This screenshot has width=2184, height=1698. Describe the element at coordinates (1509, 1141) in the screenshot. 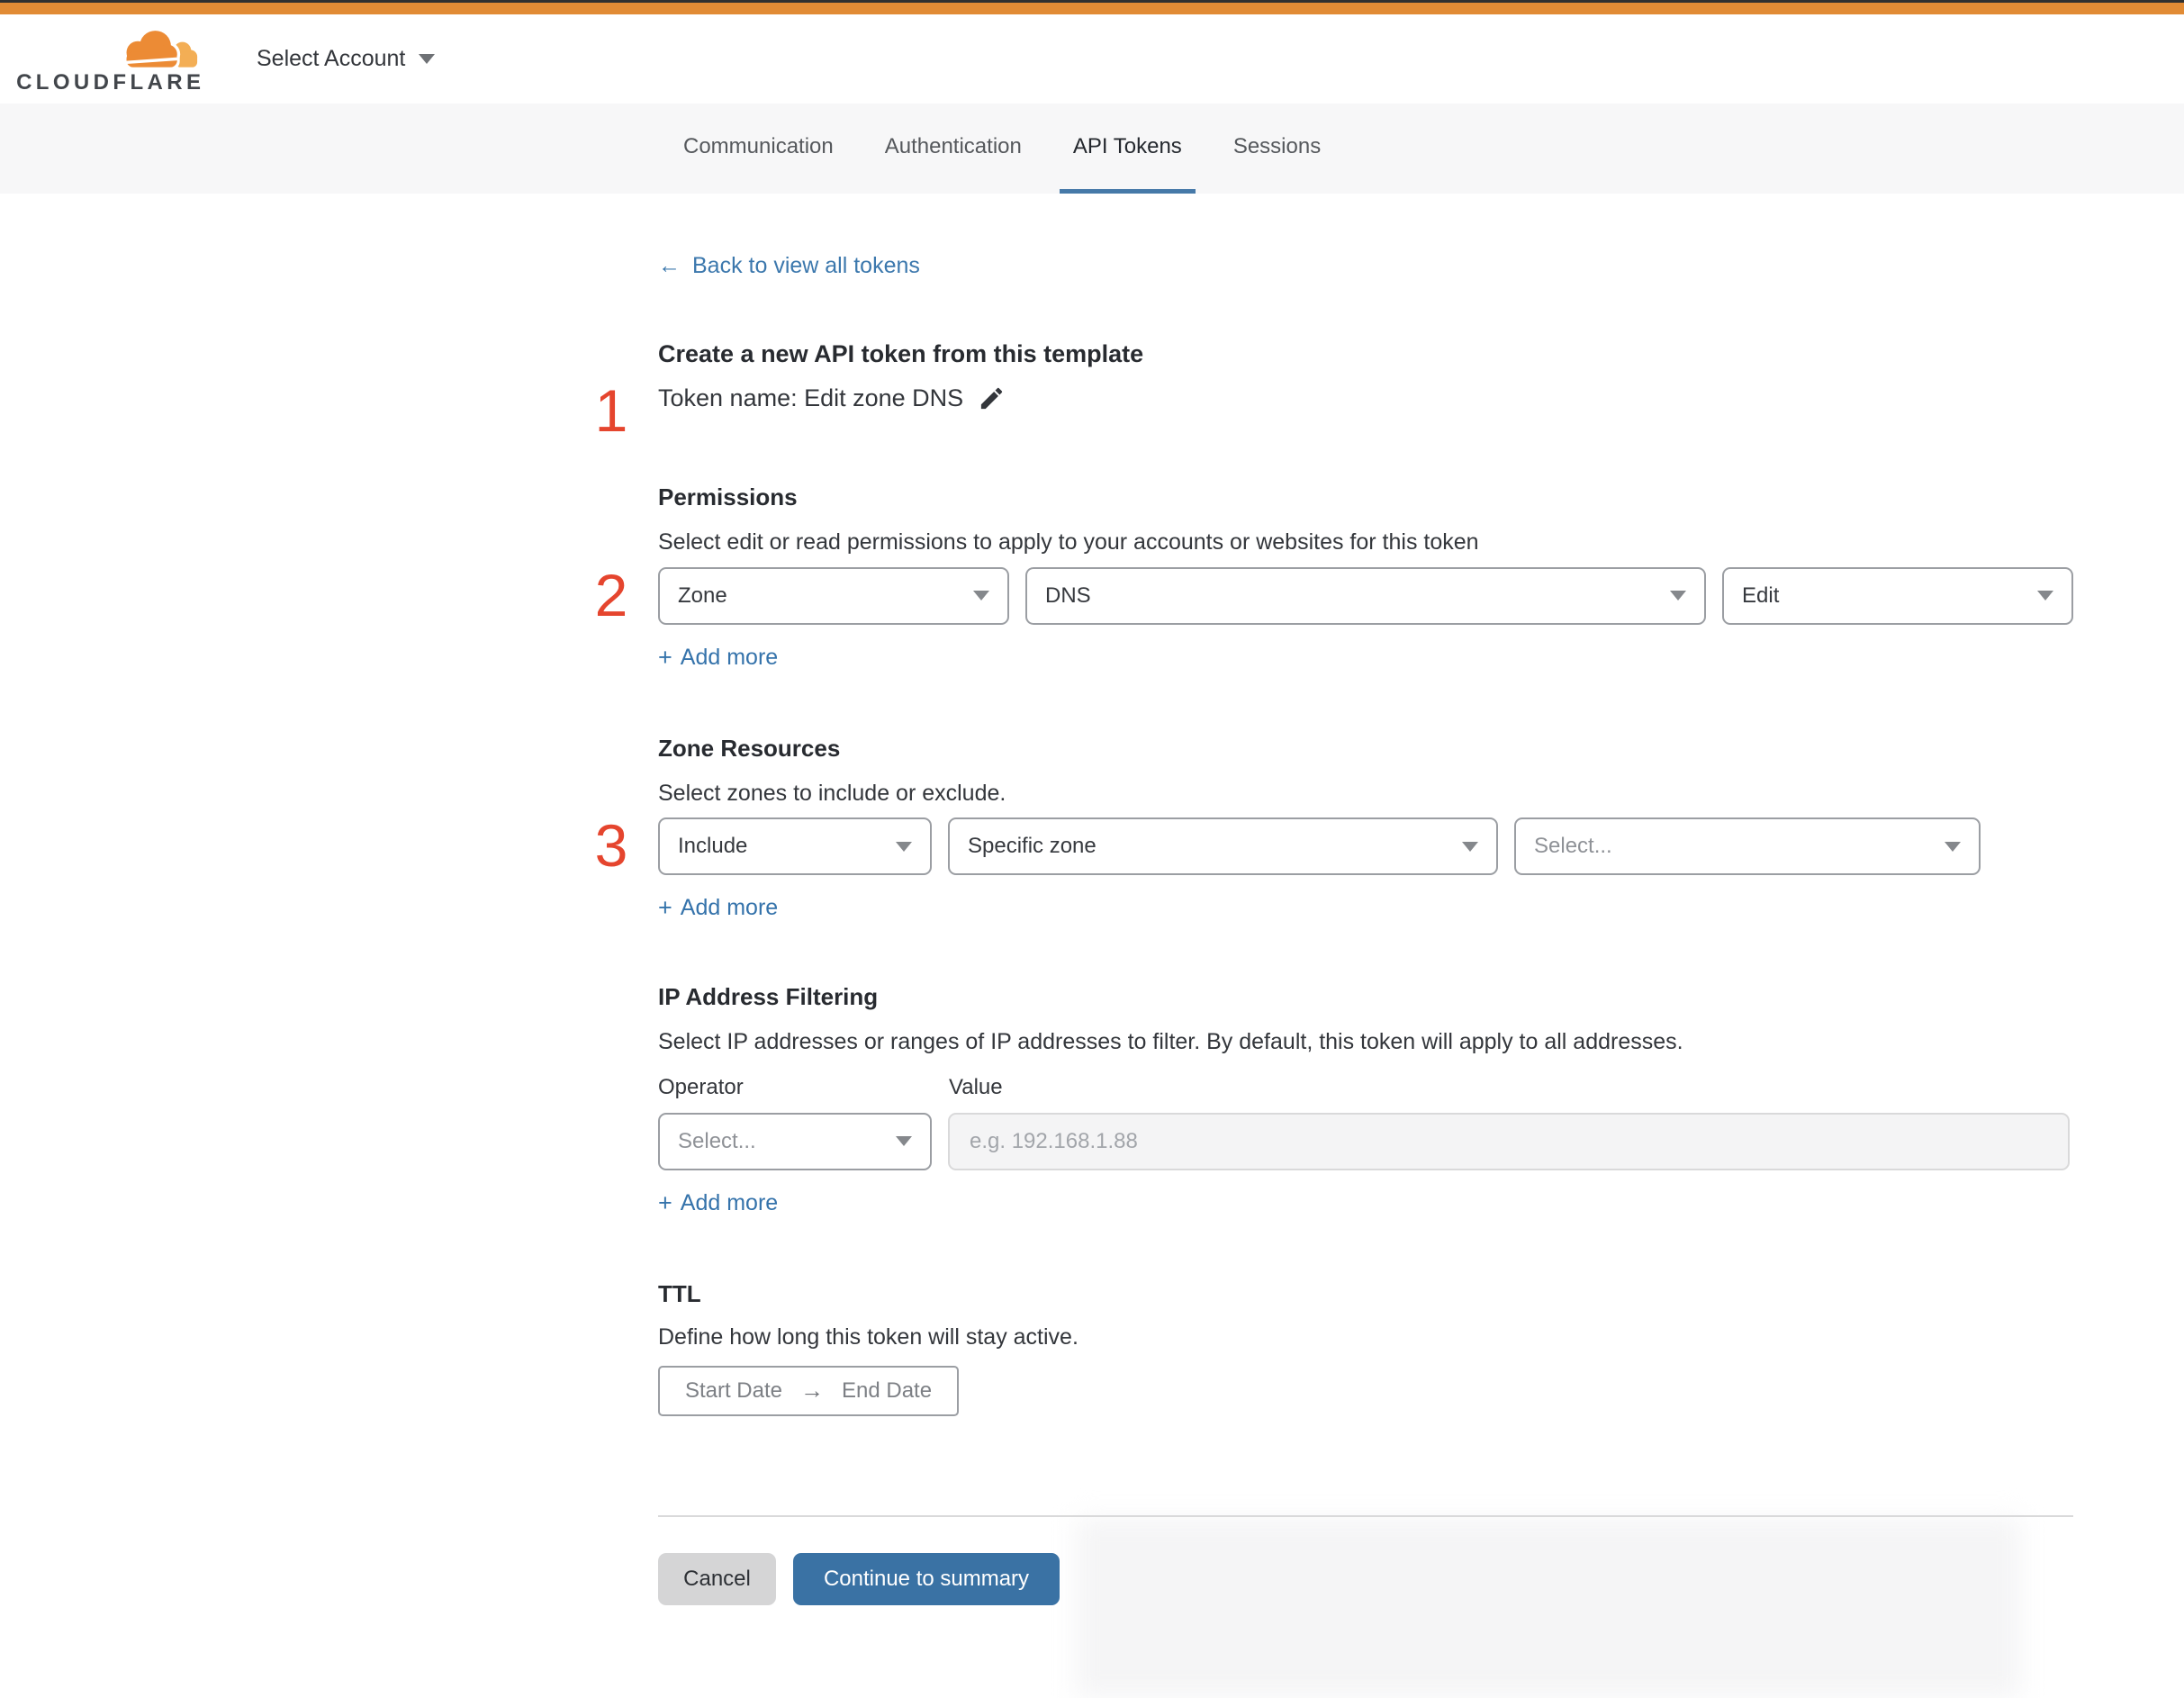

I see `ip-value-input` at that location.